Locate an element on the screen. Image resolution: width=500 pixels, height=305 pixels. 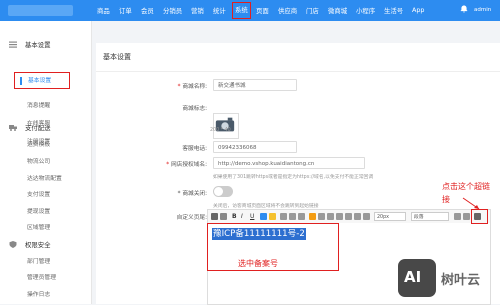
watermark: AI 树叶云 is located at coordinates (447, 278).